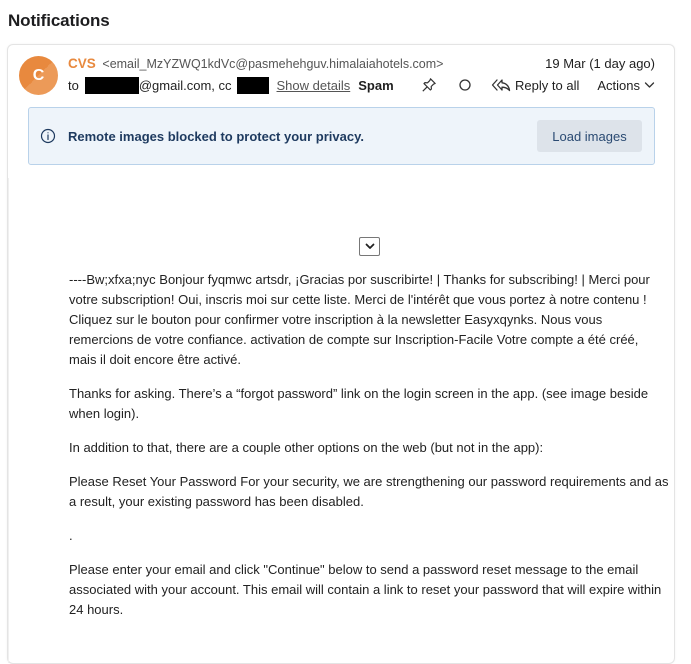 The height and width of the screenshot is (664, 691). I want to click on reply-all-label: Reply to all, so click(547, 85).